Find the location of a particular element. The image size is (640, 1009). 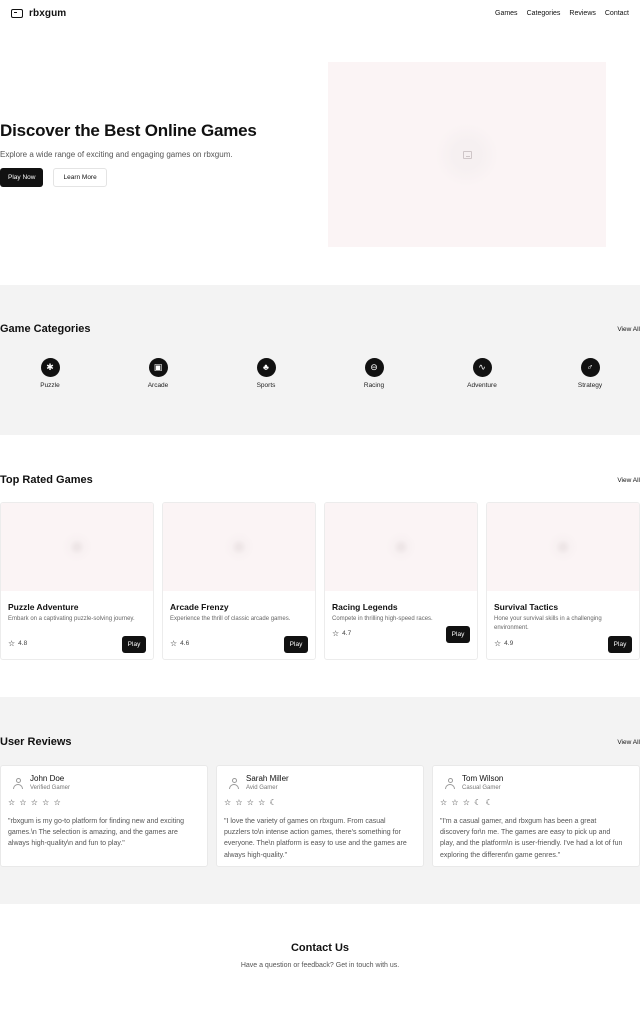

game-description: Compete in thrilling high-speed races. is located at coordinates (382, 619).